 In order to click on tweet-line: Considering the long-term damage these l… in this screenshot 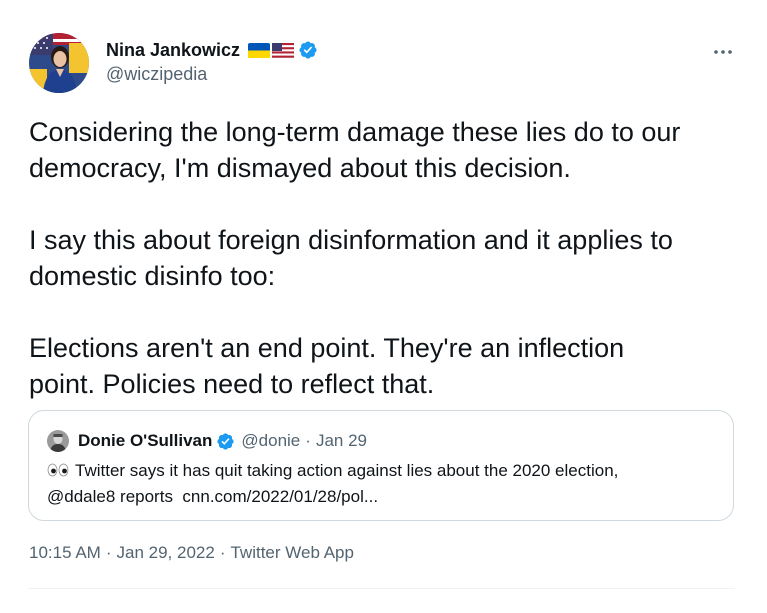, I will do `click(355, 132)`.